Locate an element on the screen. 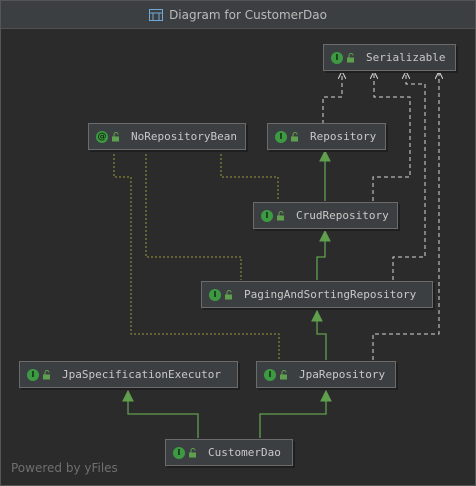  node-jpa-specification-executor: I JpaSpecificationExecutor is located at coordinates (128, 374).